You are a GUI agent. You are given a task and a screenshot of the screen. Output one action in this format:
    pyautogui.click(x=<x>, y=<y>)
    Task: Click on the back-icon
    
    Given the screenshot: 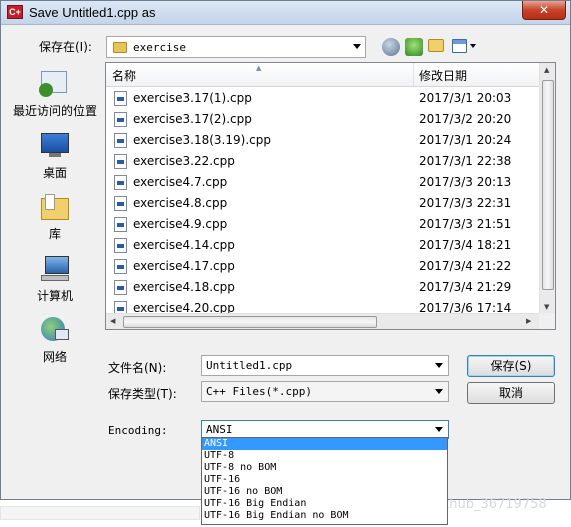 What is the action you would take?
    pyautogui.click(x=391, y=47)
    